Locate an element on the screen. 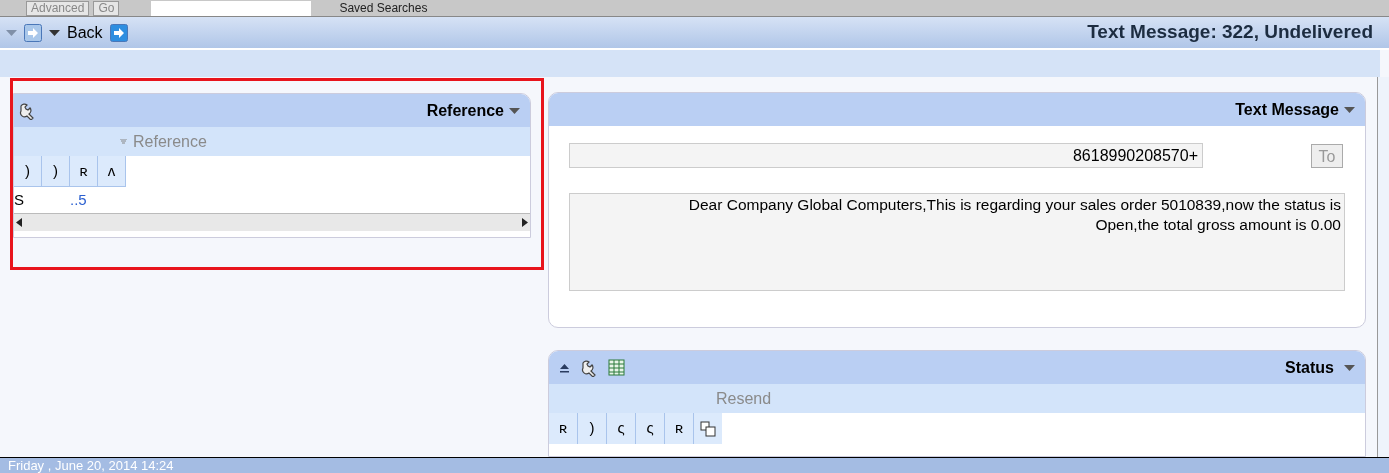  column-header: ʌ is located at coordinates (112, 171).